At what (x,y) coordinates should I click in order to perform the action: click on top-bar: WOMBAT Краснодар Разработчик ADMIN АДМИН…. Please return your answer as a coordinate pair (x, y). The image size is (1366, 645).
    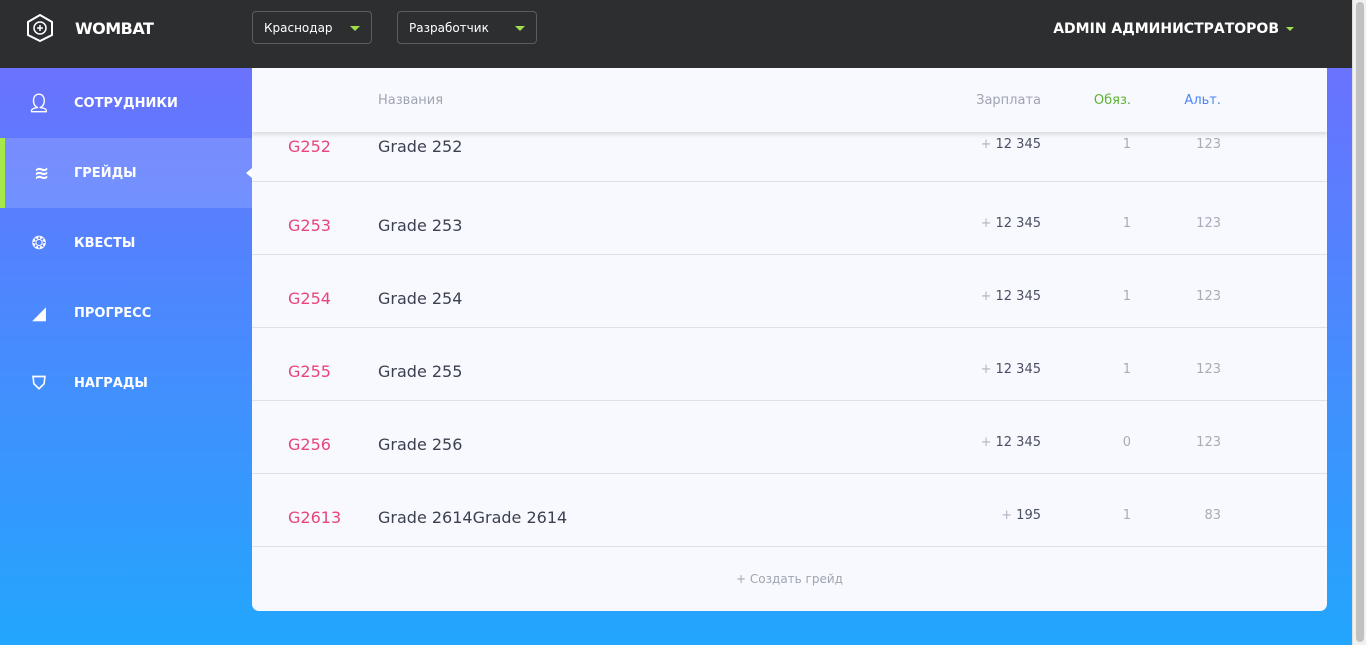
    Looking at the image, I should click on (676, 34).